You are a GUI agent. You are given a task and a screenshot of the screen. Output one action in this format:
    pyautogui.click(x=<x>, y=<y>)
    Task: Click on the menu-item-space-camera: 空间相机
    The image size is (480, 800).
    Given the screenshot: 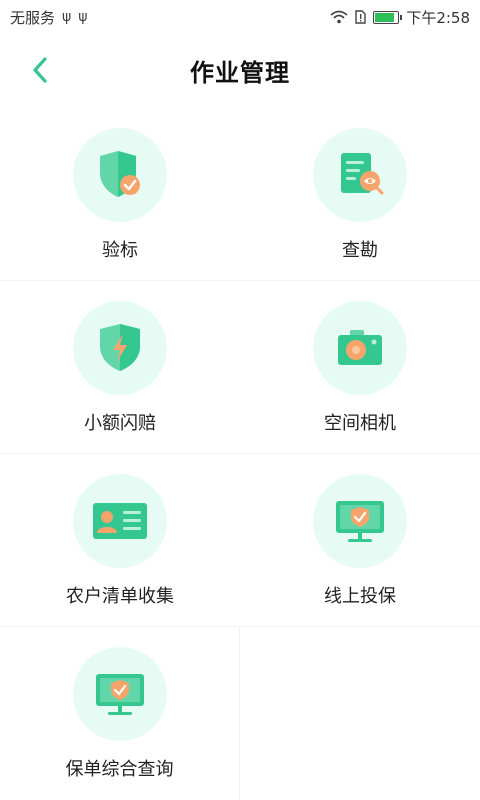 What is the action you would take?
    pyautogui.click(x=360, y=367)
    